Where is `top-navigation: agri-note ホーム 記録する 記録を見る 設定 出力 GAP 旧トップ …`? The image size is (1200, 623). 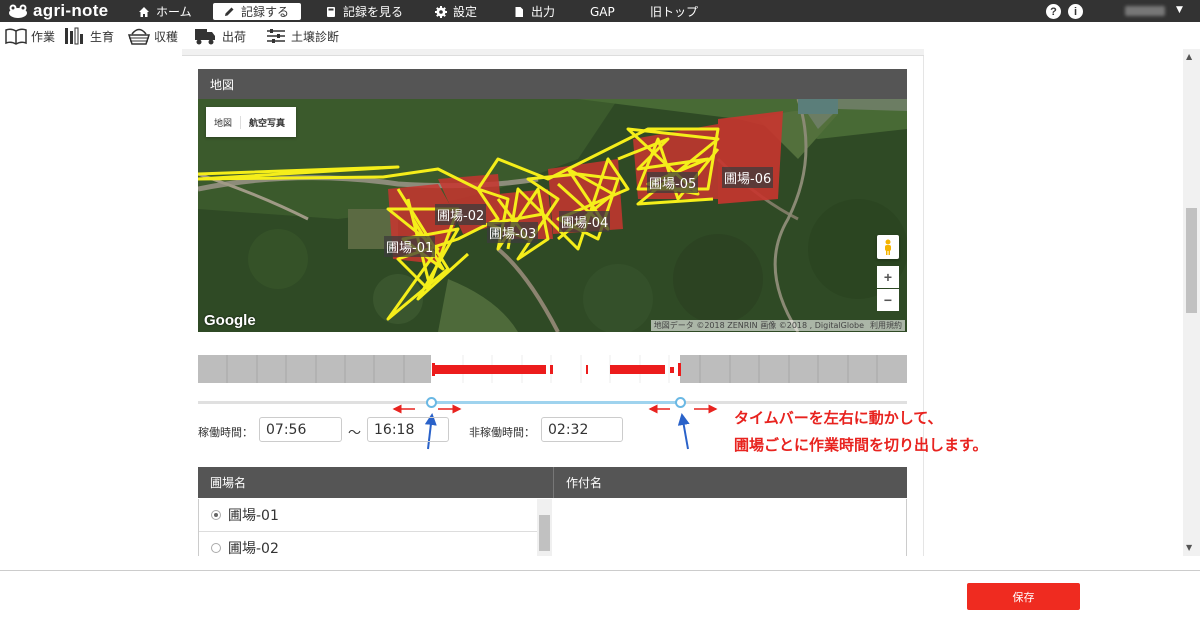 top-navigation: agri-note ホーム 記録する 記録を見る 設定 出力 GAP 旧トップ … is located at coordinates (600, 11).